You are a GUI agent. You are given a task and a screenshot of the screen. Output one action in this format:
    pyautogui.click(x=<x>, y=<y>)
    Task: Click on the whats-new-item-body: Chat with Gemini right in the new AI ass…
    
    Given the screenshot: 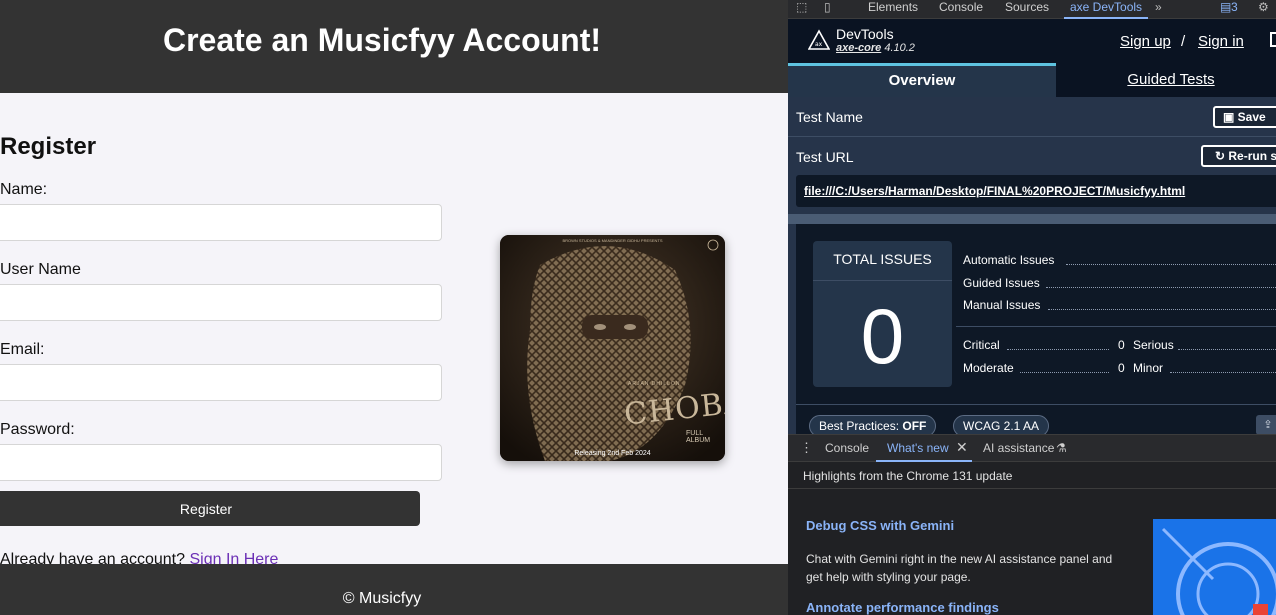 What is the action you would take?
    pyautogui.click(x=959, y=568)
    